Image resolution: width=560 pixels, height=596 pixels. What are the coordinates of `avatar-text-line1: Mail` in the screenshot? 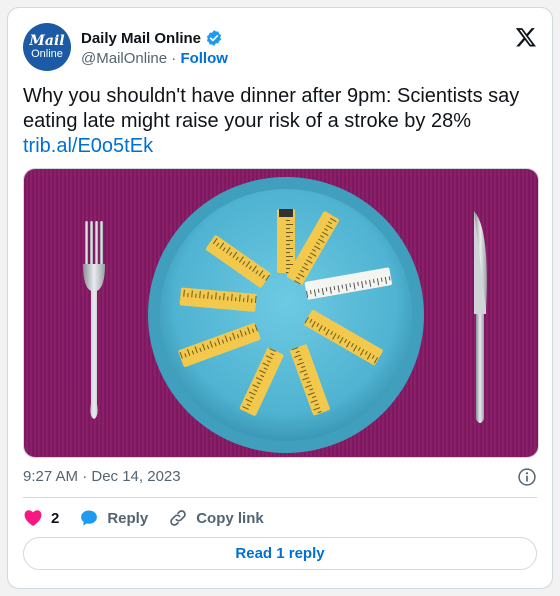 It's located at (47, 41).